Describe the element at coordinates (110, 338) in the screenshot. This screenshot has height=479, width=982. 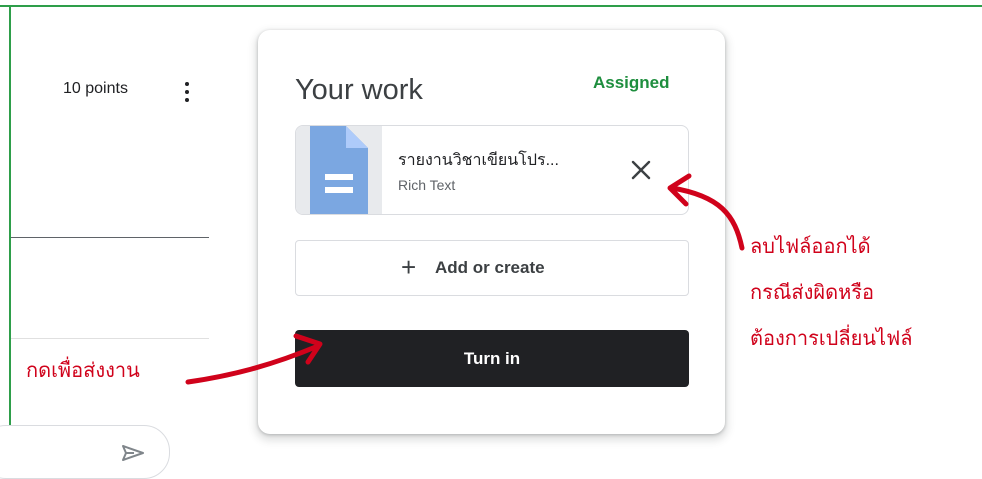
I see `section-divider-light` at that location.